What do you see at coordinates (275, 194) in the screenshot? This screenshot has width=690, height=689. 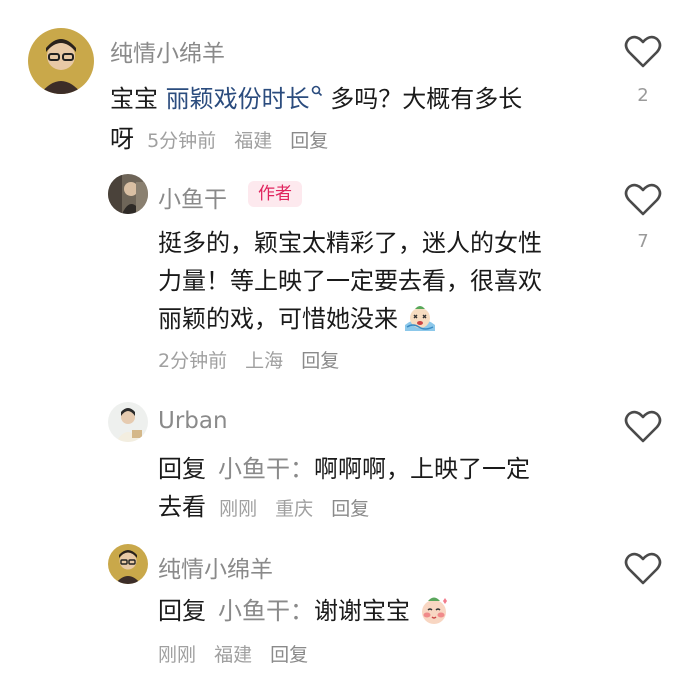 I see `author-badge: 作者` at bounding box center [275, 194].